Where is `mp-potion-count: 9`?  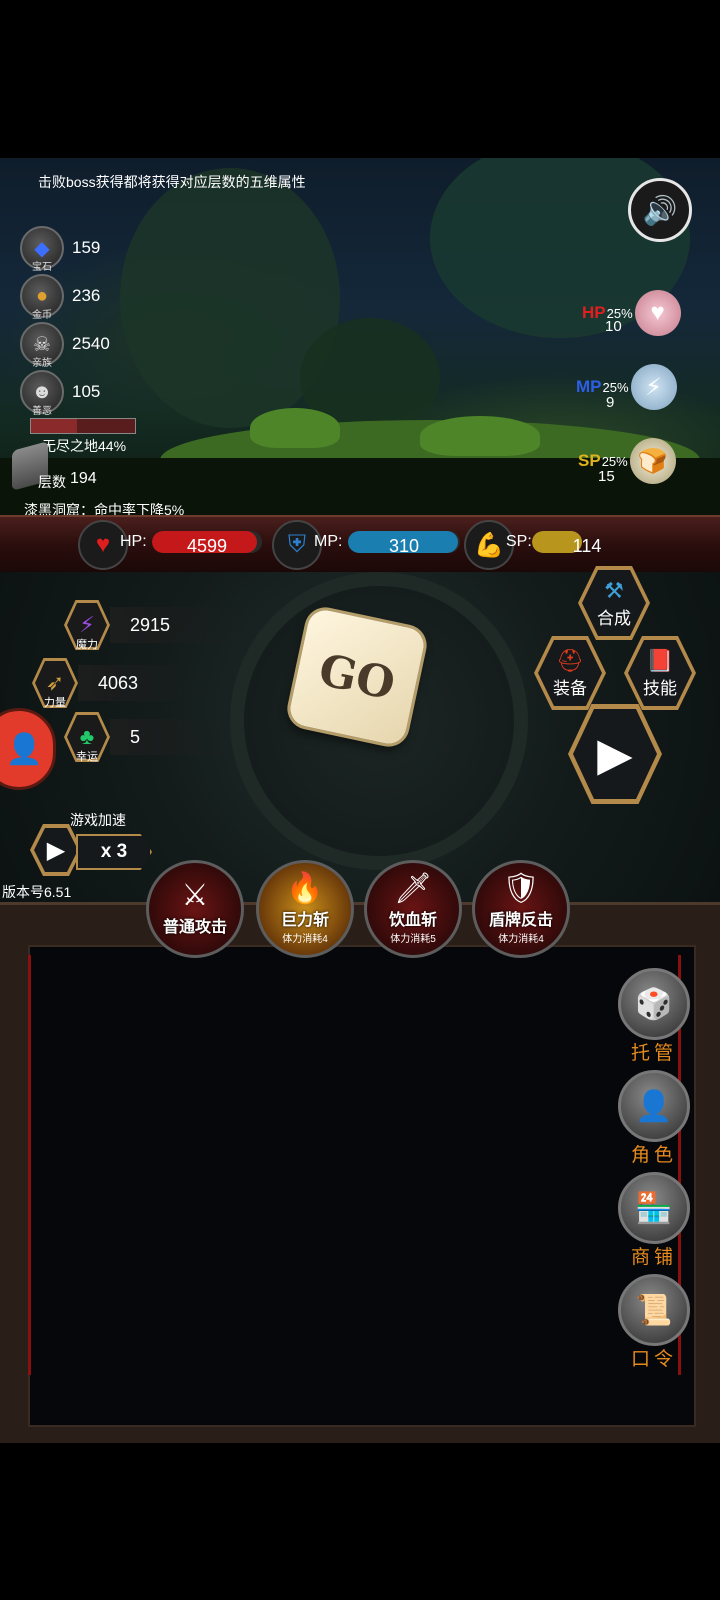 mp-potion-count: 9 is located at coordinates (610, 402).